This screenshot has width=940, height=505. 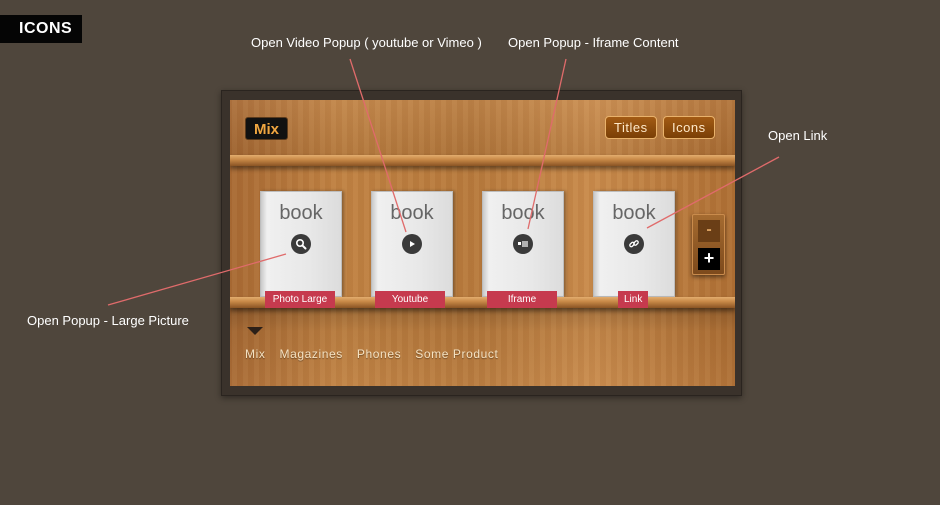 What do you see at coordinates (482, 160) in the screenshot?
I see `shelf-plank-top` at bounding box center [482, 160].